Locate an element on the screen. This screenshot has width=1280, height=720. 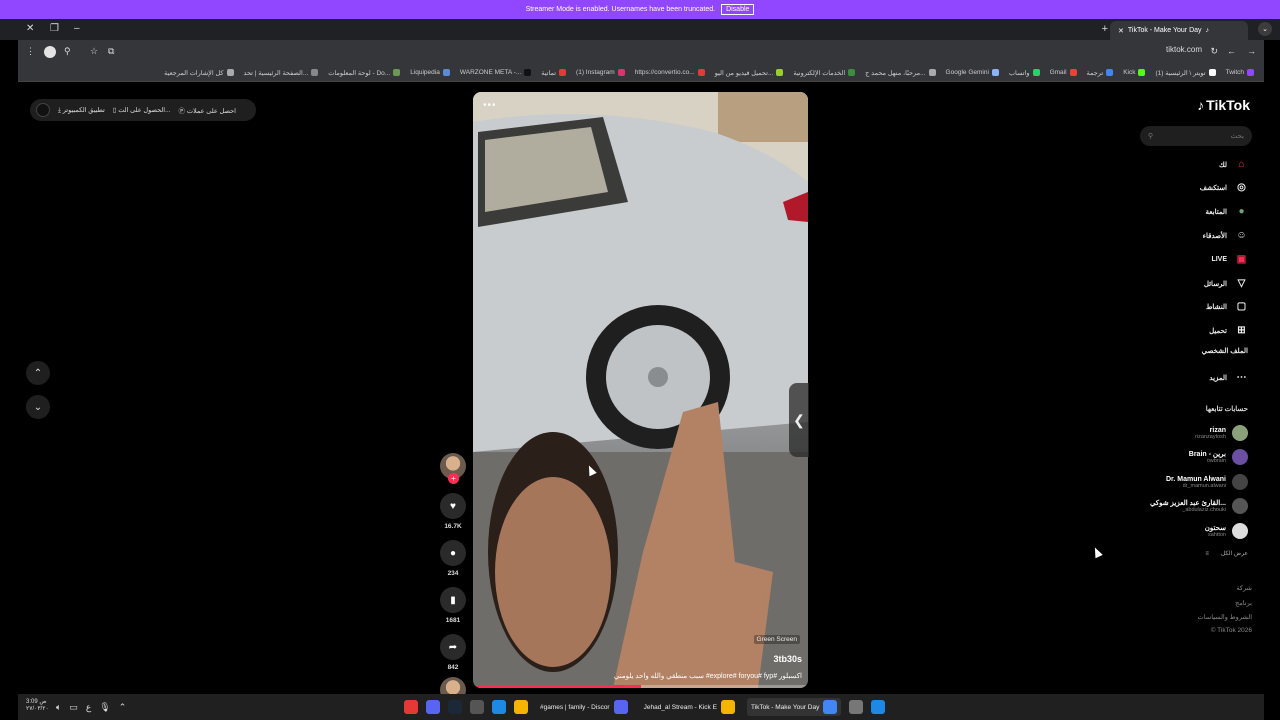
display-icon: ▭ is located at coordinates (73, 707).